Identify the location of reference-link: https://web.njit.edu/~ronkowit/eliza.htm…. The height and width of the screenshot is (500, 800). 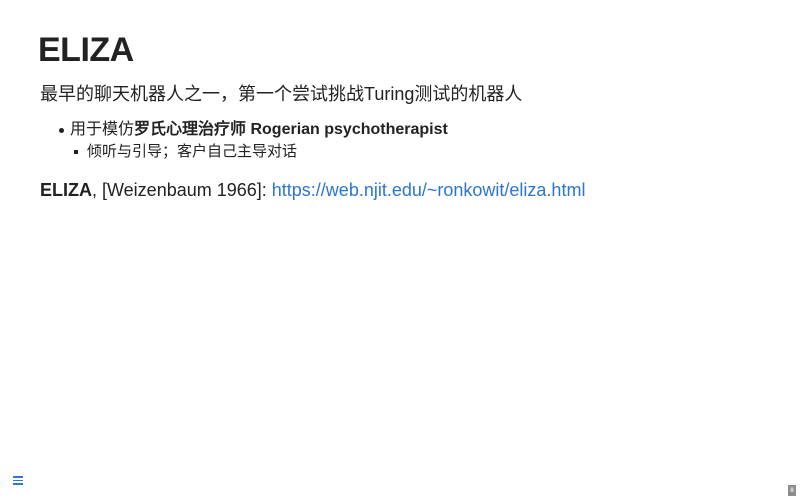
(429, 190).